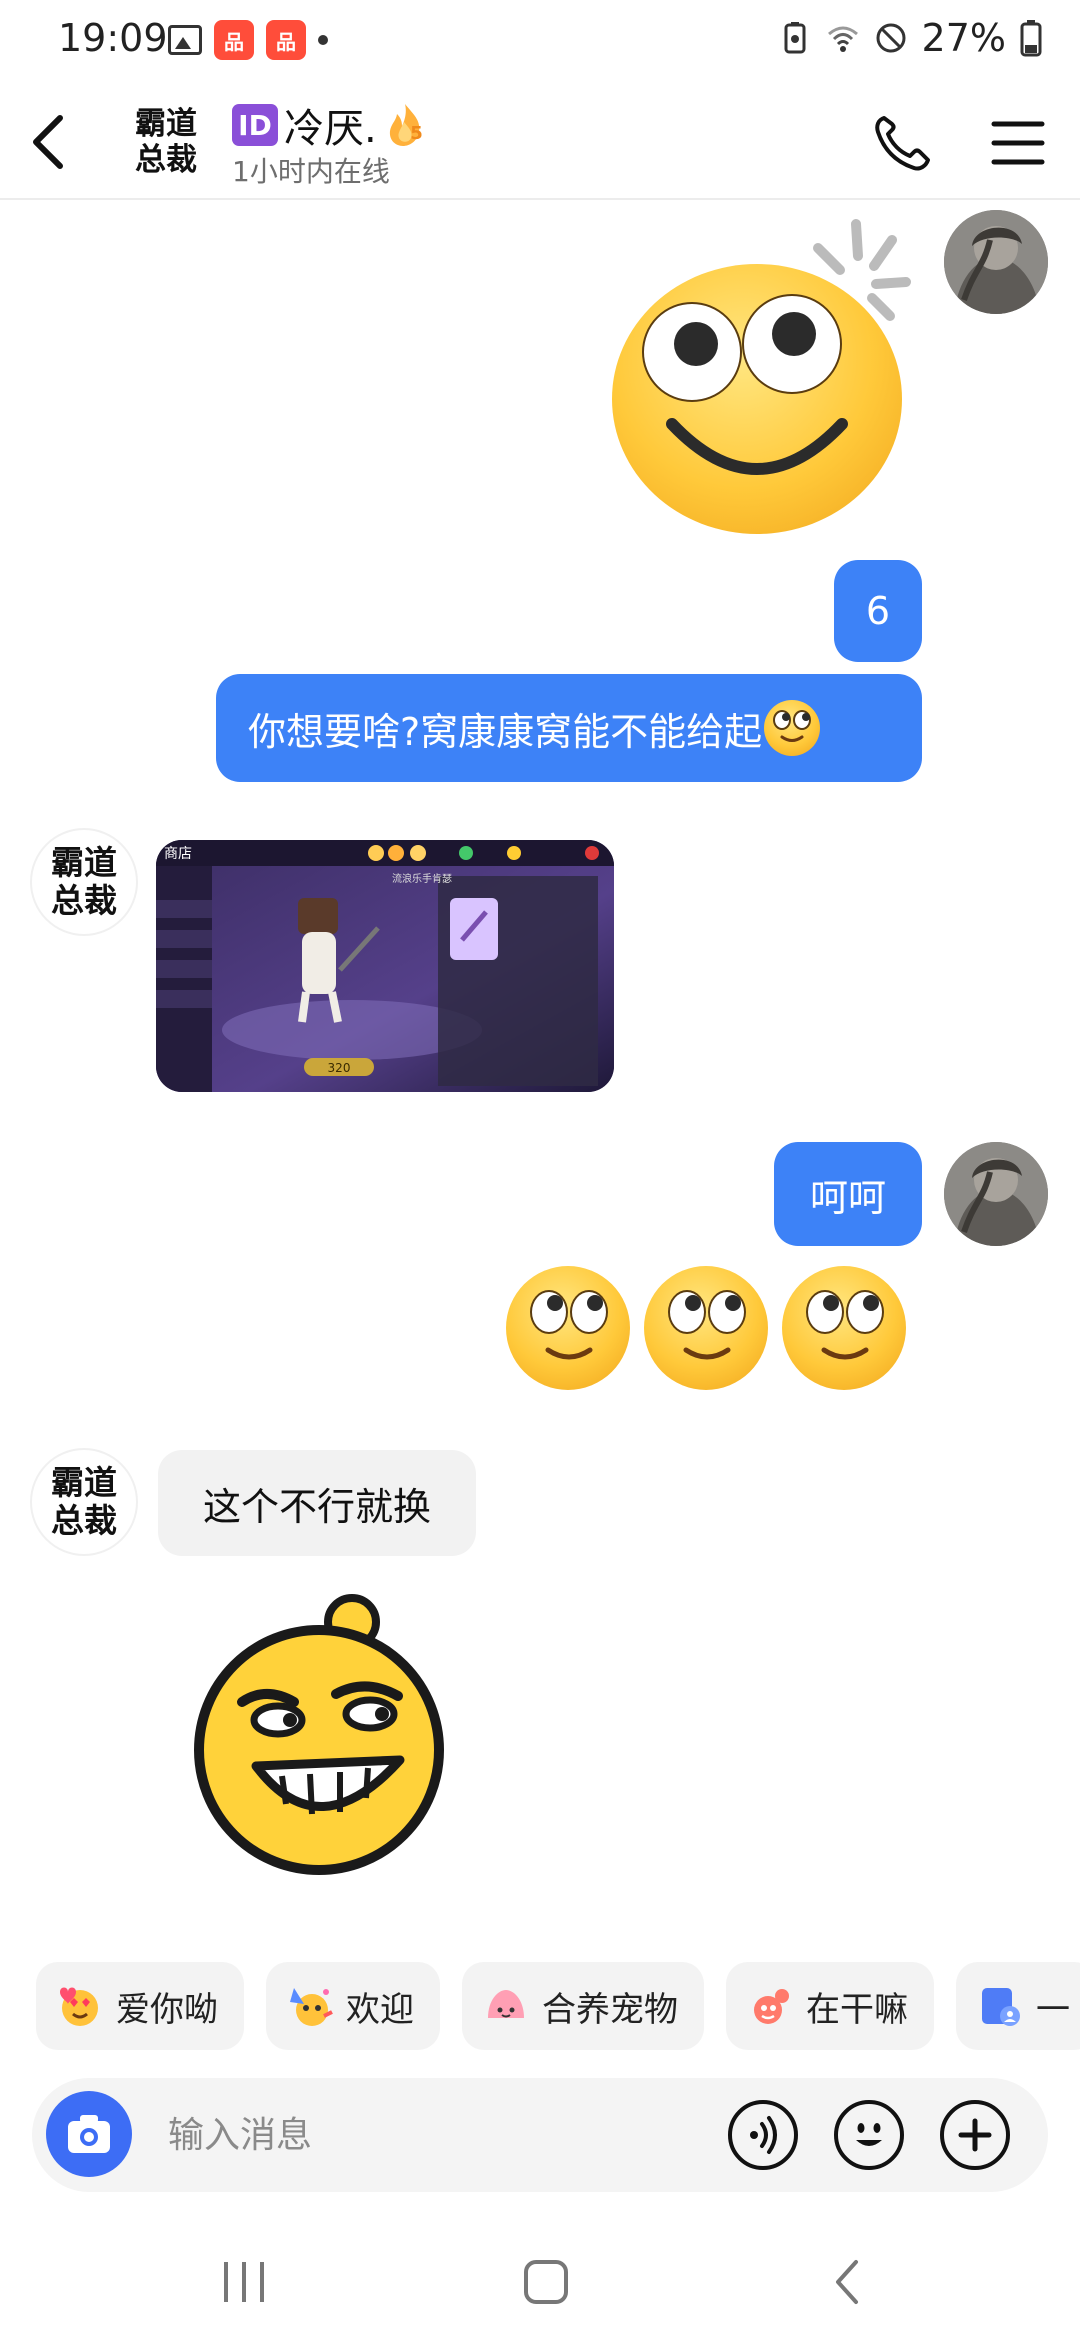 Image resolution: width=1080 pixels, height=2340 pixels. Describe the element at coordinates (546, 2282) in the screenshot. I see `home-icon` at that location.